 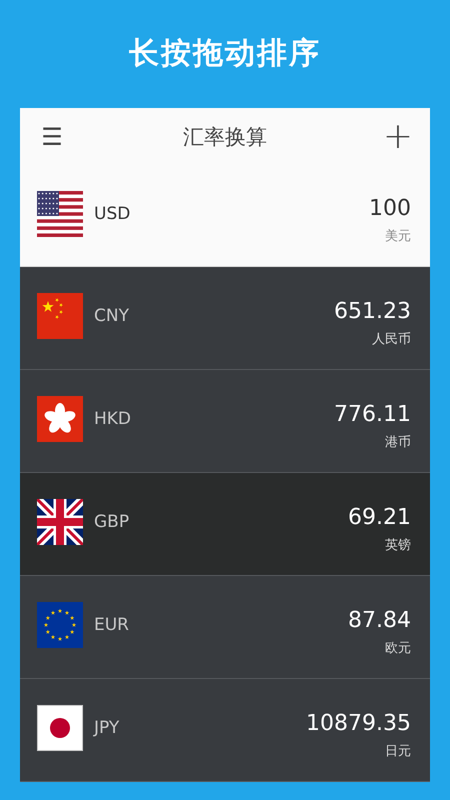 What do you see at coordinates (390, 208) in the screenshot?
I see `amount: 100` at bounding box center [390, 208].